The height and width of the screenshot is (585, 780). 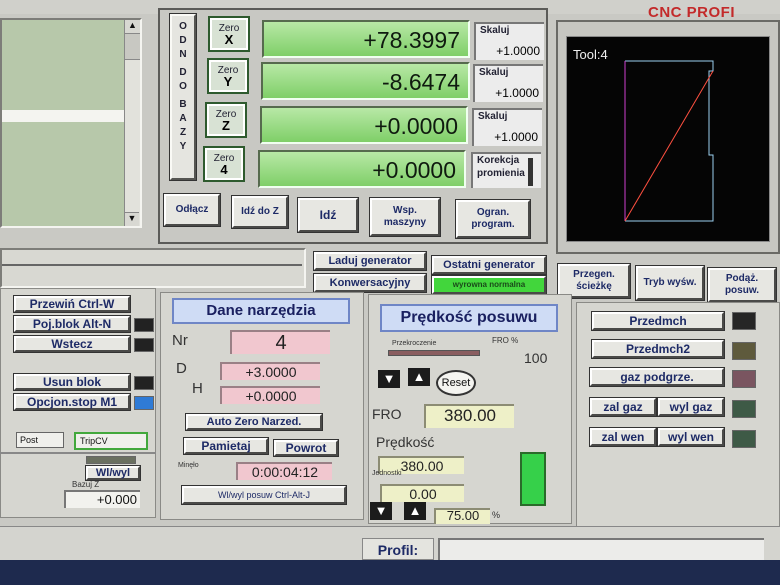 What do you see at coordinates (370, 261) in the screenshot?
I see `load-wizard-button: Laduj generator` at bounding box center [370, 261].